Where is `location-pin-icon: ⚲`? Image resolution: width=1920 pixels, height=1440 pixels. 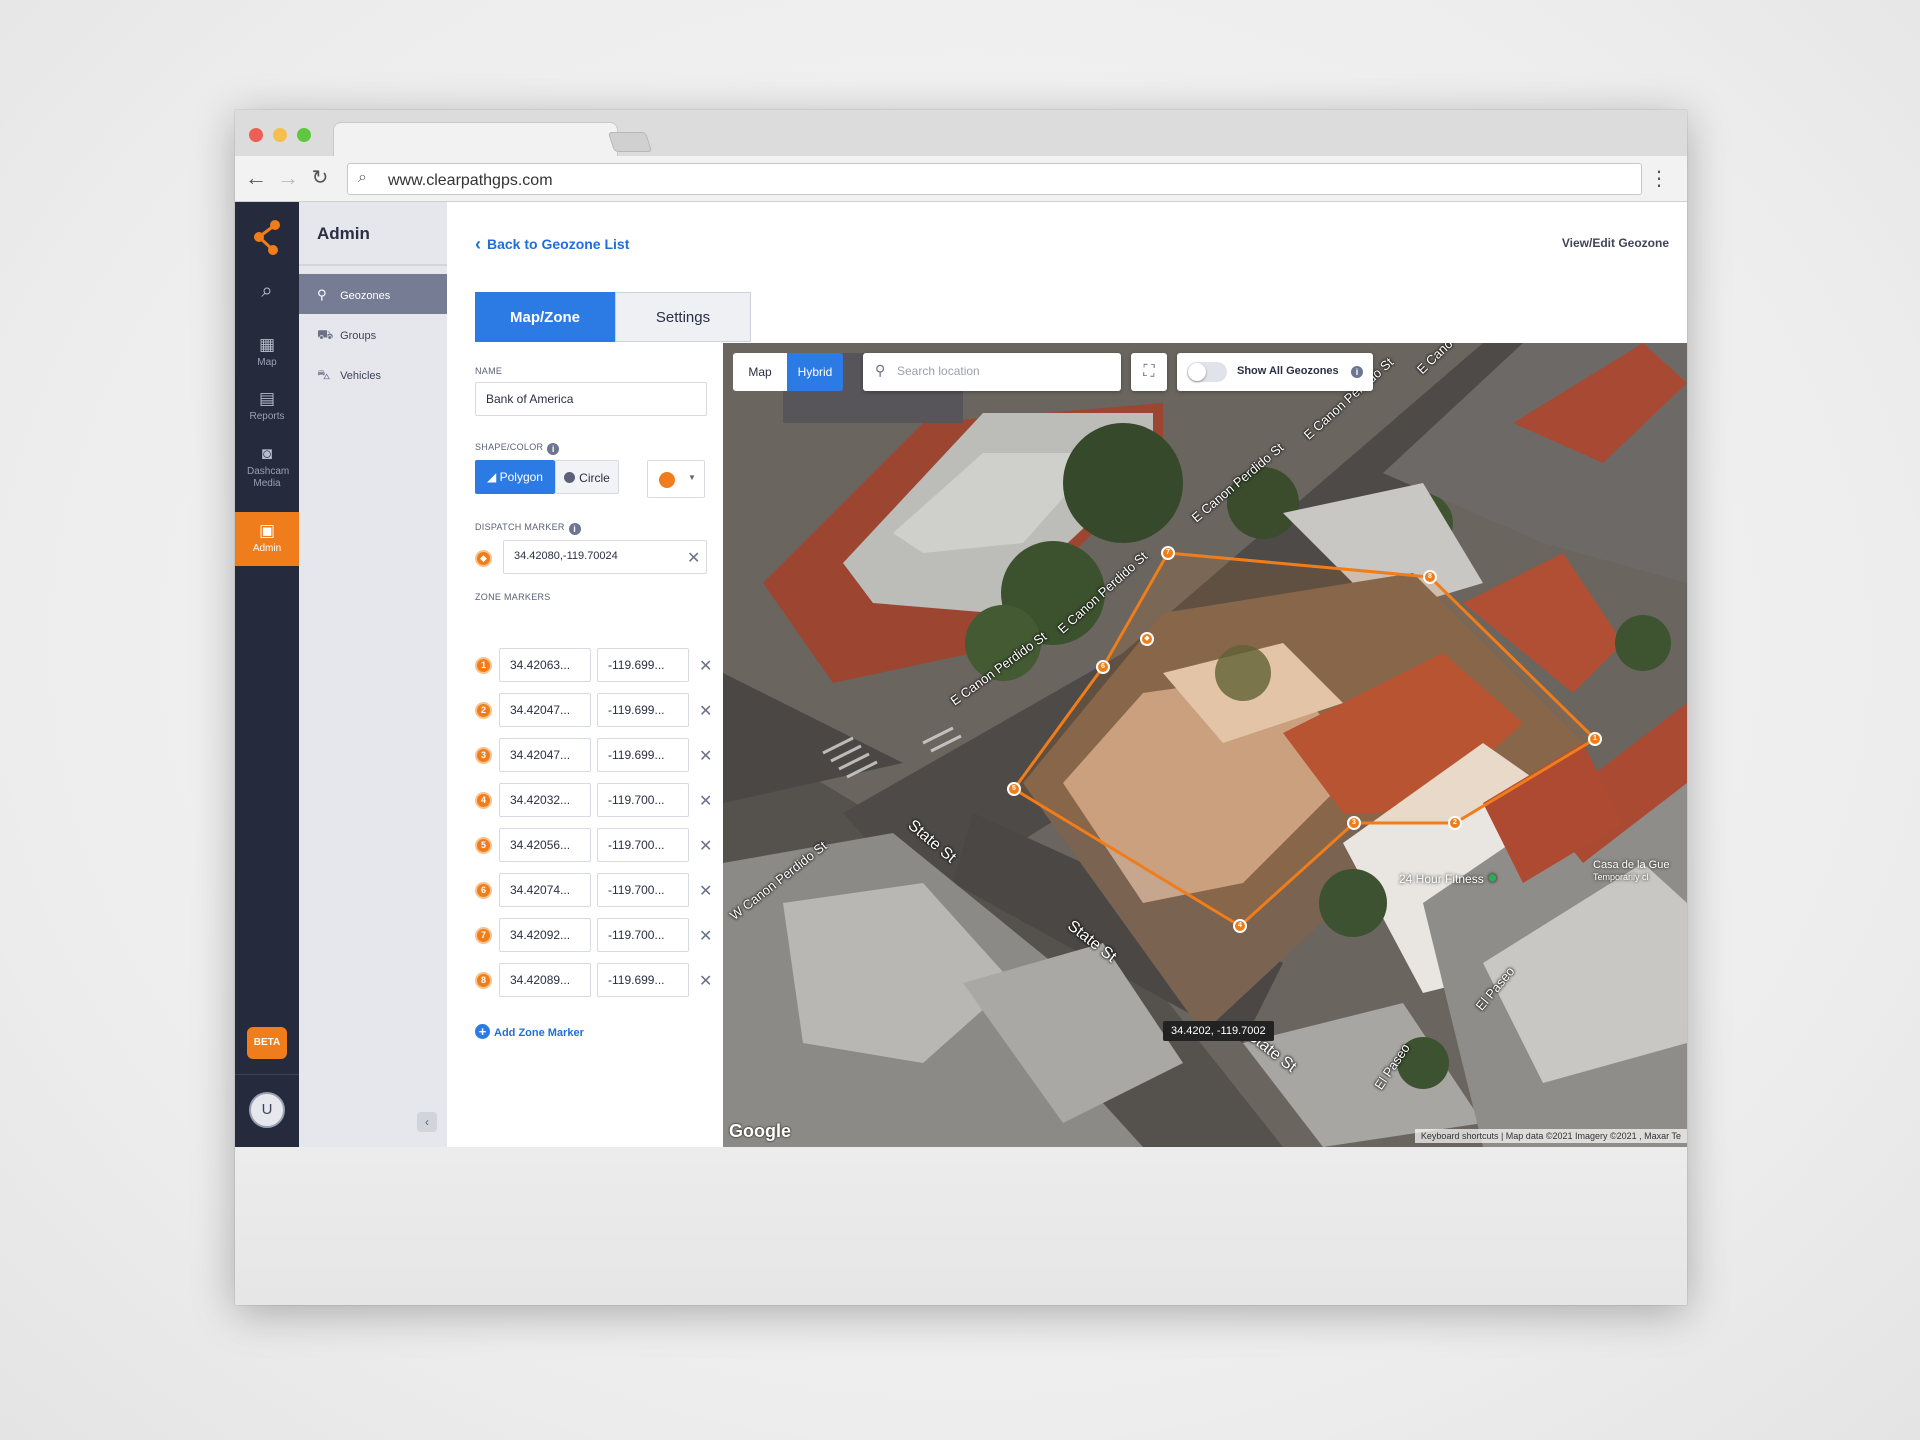
location-pin-icon: ⚲ is located at coordinates (880, 370).